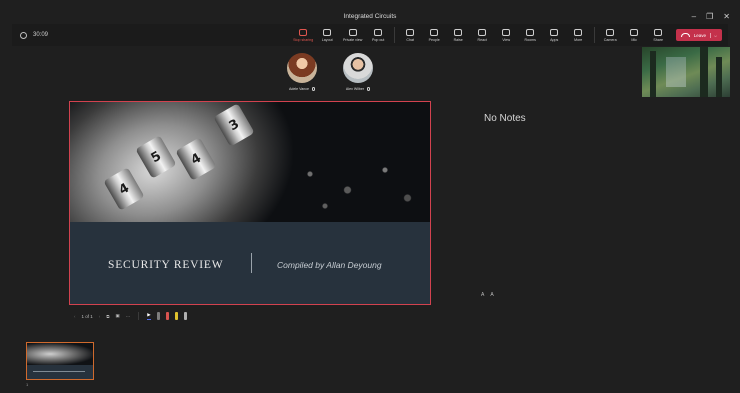 The width and height of the screenshot is (740, 393). I want to click on view-button: View, so click(506, 35).